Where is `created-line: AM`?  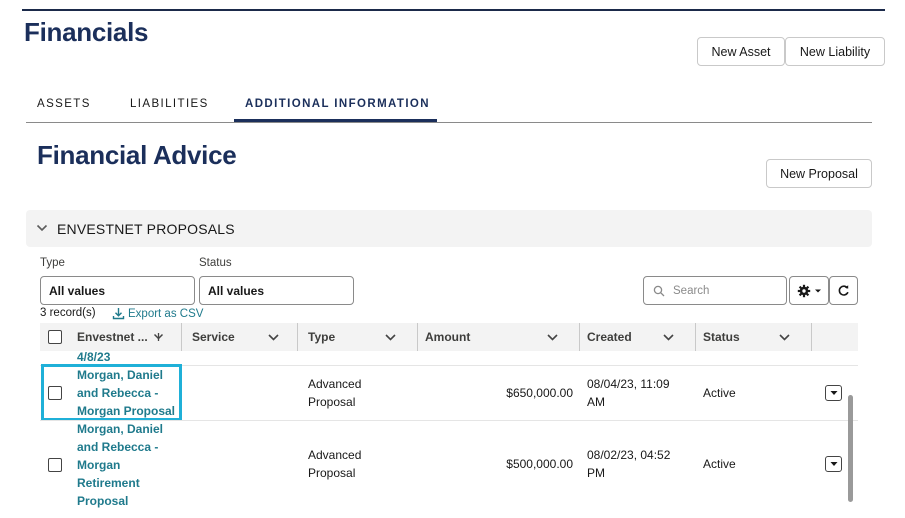
created-line: AM is located at coordinates (596, 402).